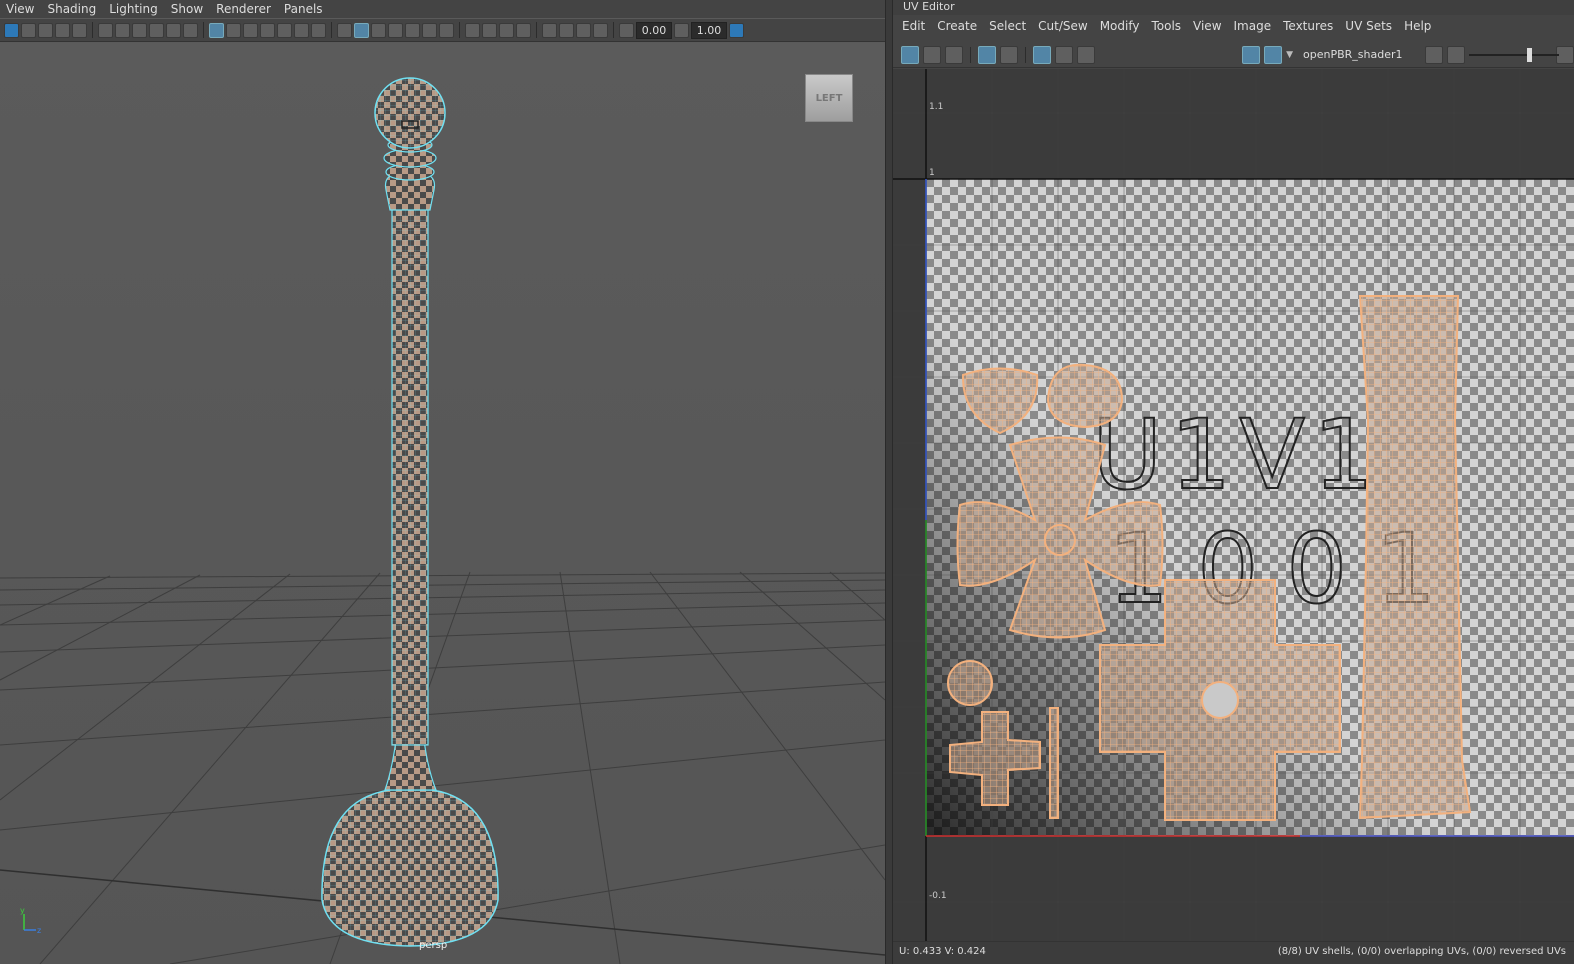  What do you see at coordinates (105, 30) in the screenshot?
I see `camera-icon` at bounding box center [105, 30].